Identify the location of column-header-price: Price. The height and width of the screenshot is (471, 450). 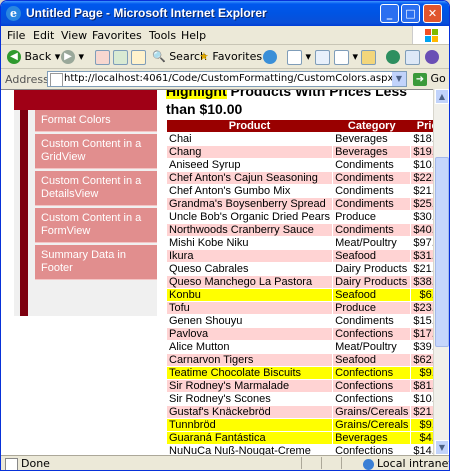
(421, 126).